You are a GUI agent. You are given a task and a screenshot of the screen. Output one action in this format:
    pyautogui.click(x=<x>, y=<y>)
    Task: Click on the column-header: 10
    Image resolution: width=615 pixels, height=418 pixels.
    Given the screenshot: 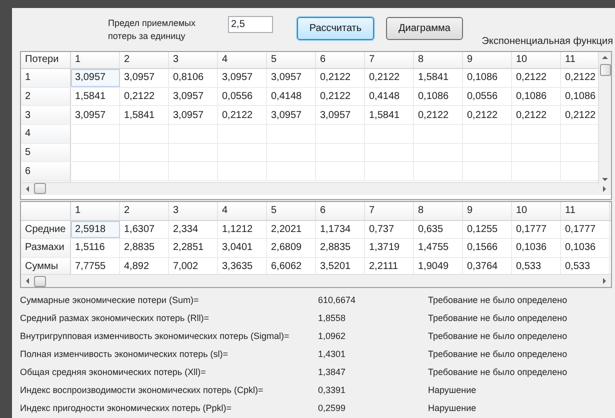 What is the action you would take?
    pyautogui.click(x=536, y=60)
    